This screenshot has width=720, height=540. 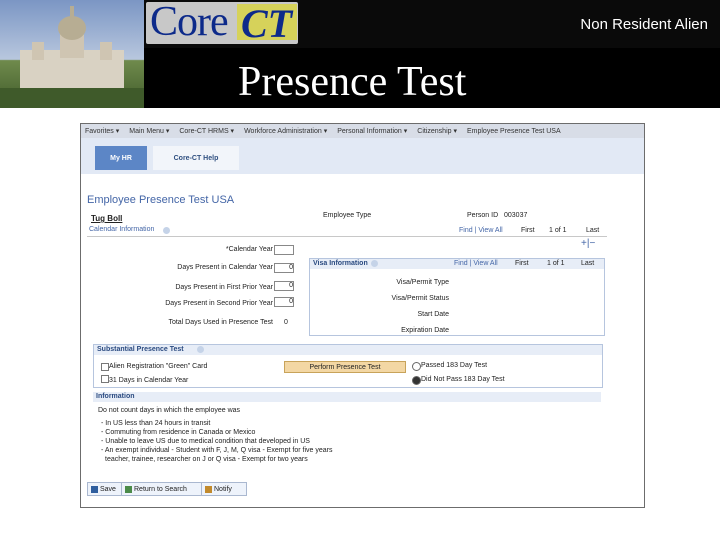 What do you see at coordinates (516, 215) in the screenshot?
I see `person-id-value: 003037` at bounding box center [516, 215].